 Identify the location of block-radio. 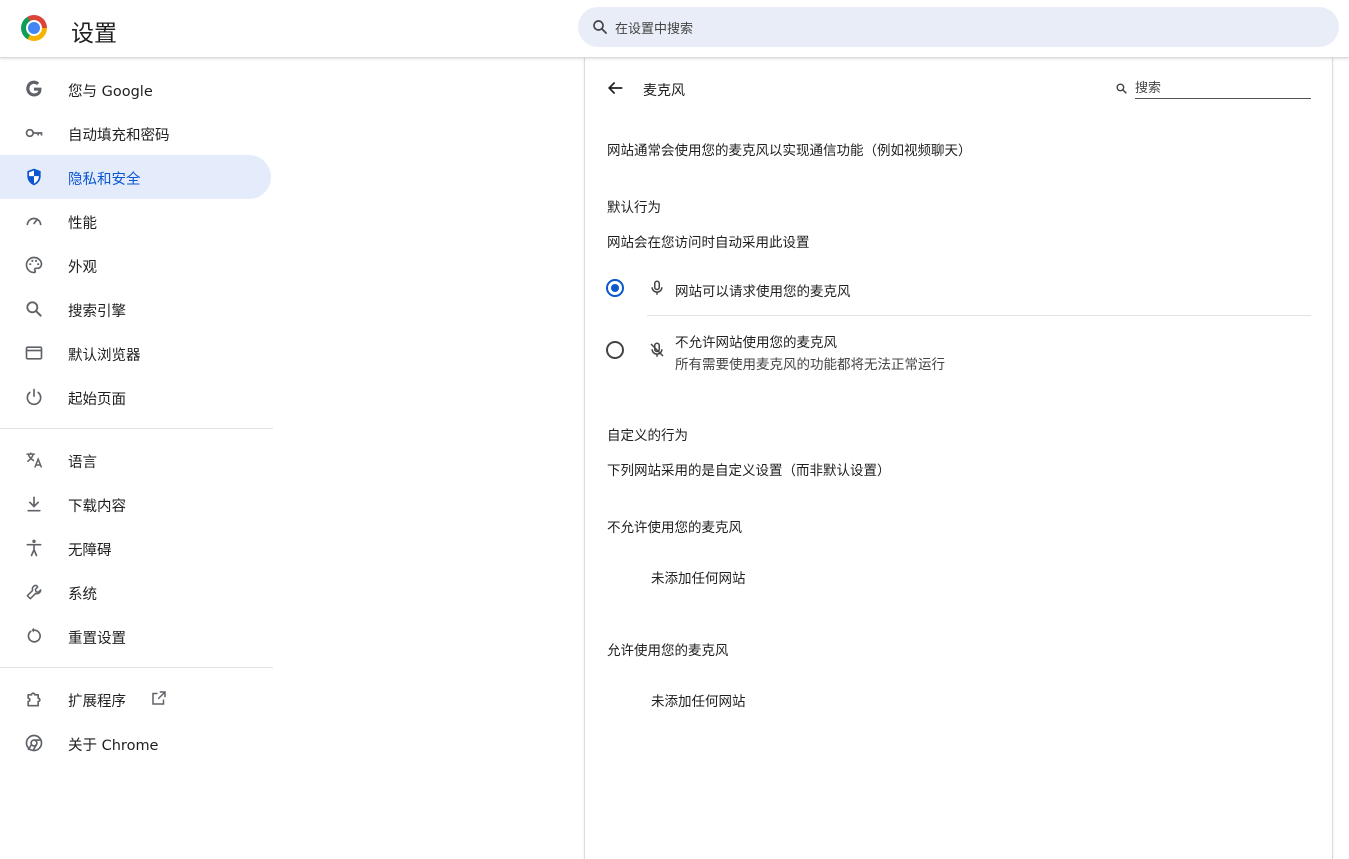
(615, 350).